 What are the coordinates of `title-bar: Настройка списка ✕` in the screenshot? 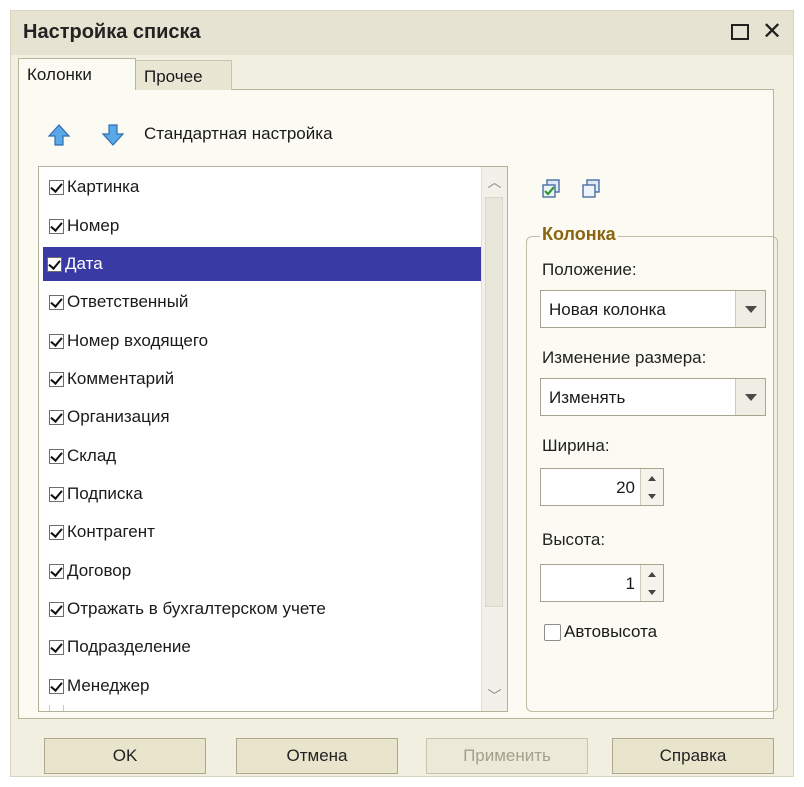 It's located at (402, 33).